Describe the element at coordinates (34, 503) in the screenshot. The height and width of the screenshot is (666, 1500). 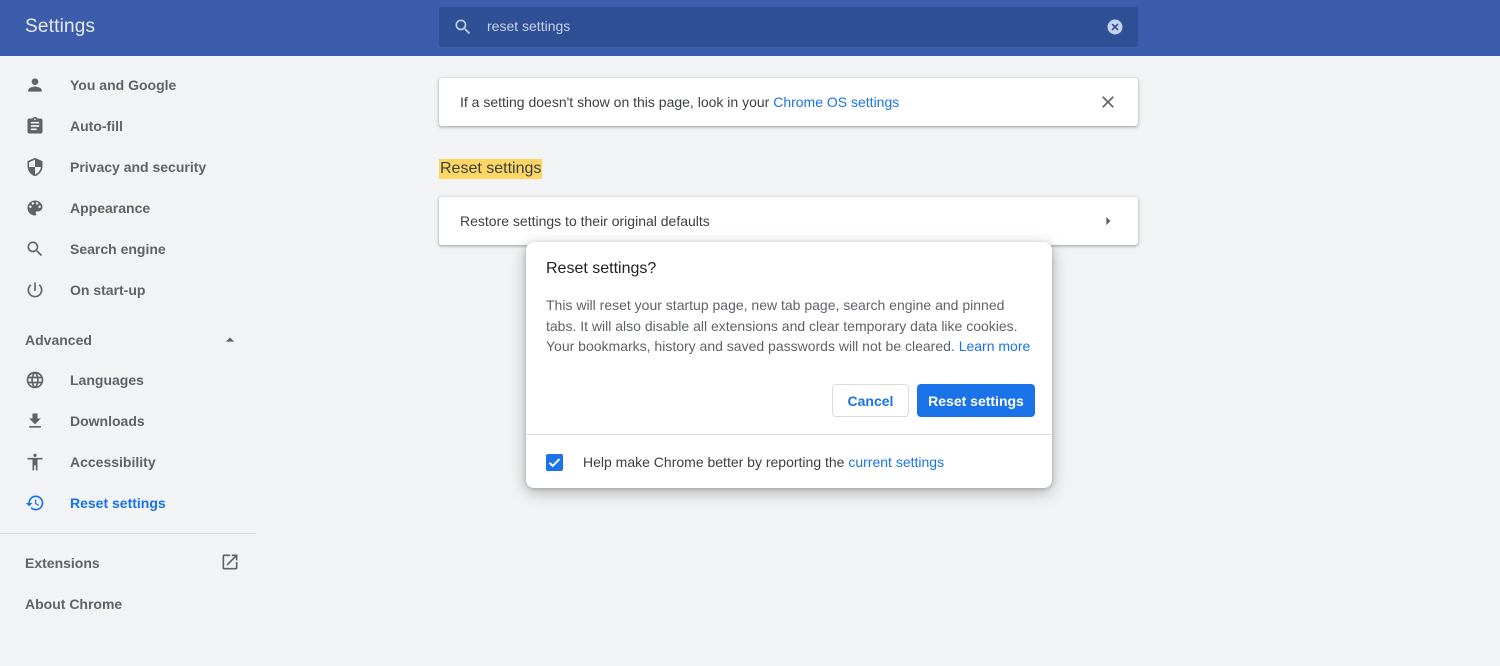
I see `restore-icon` at that location.